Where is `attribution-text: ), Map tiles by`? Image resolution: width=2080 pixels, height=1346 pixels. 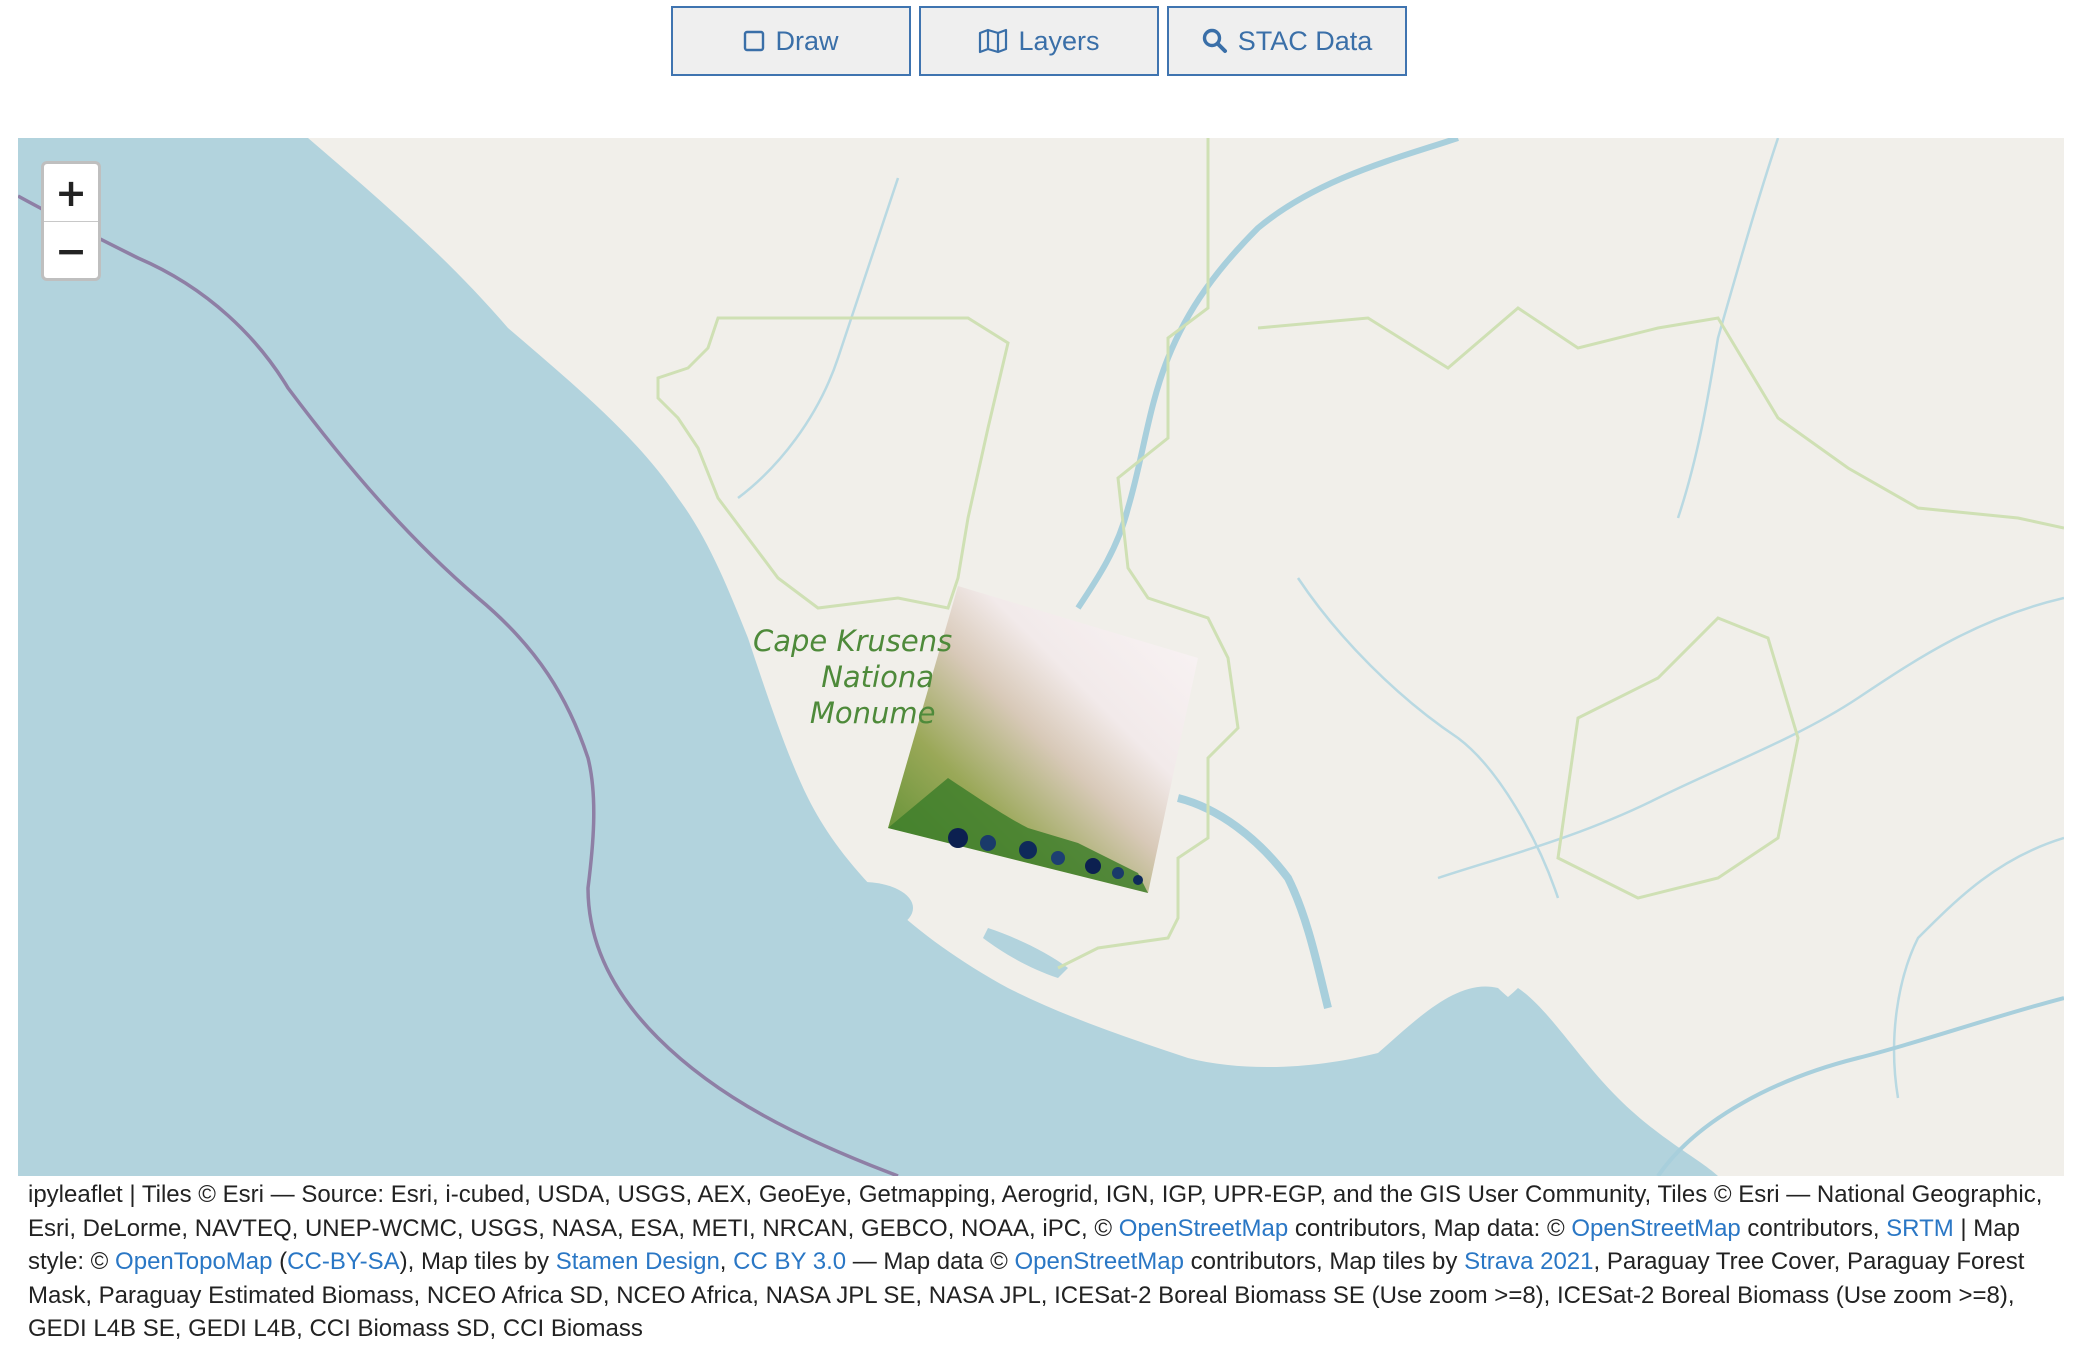 attribution-text: ), Map tiles by is located at coordinates (477, 1261).